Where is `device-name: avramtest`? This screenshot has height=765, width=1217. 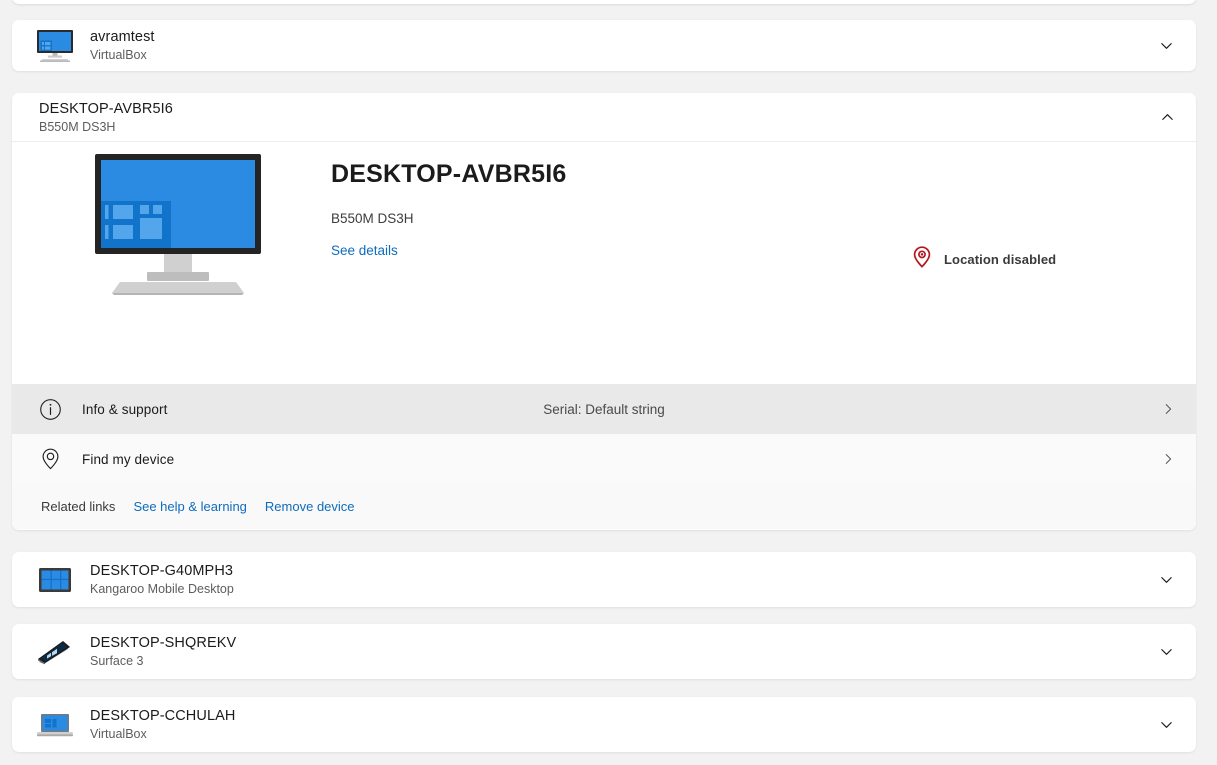
device-name: avramtest is located at coordinates (122, 36).